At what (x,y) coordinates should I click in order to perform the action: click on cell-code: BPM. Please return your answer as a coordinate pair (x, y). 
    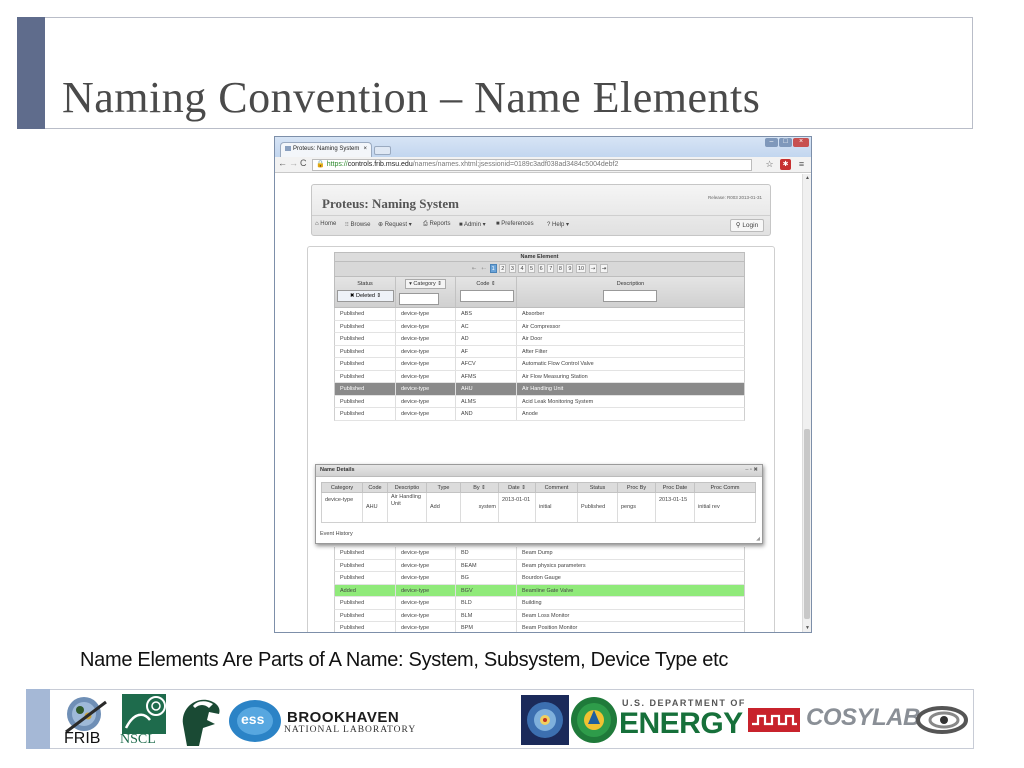
    Looking at the image, I should click on (486, 627).